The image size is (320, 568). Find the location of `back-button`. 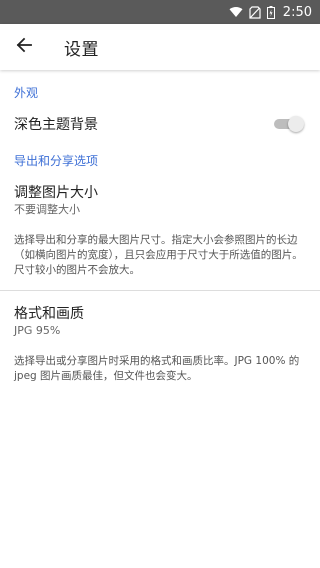

back-button is located at coordinates (24, 47).